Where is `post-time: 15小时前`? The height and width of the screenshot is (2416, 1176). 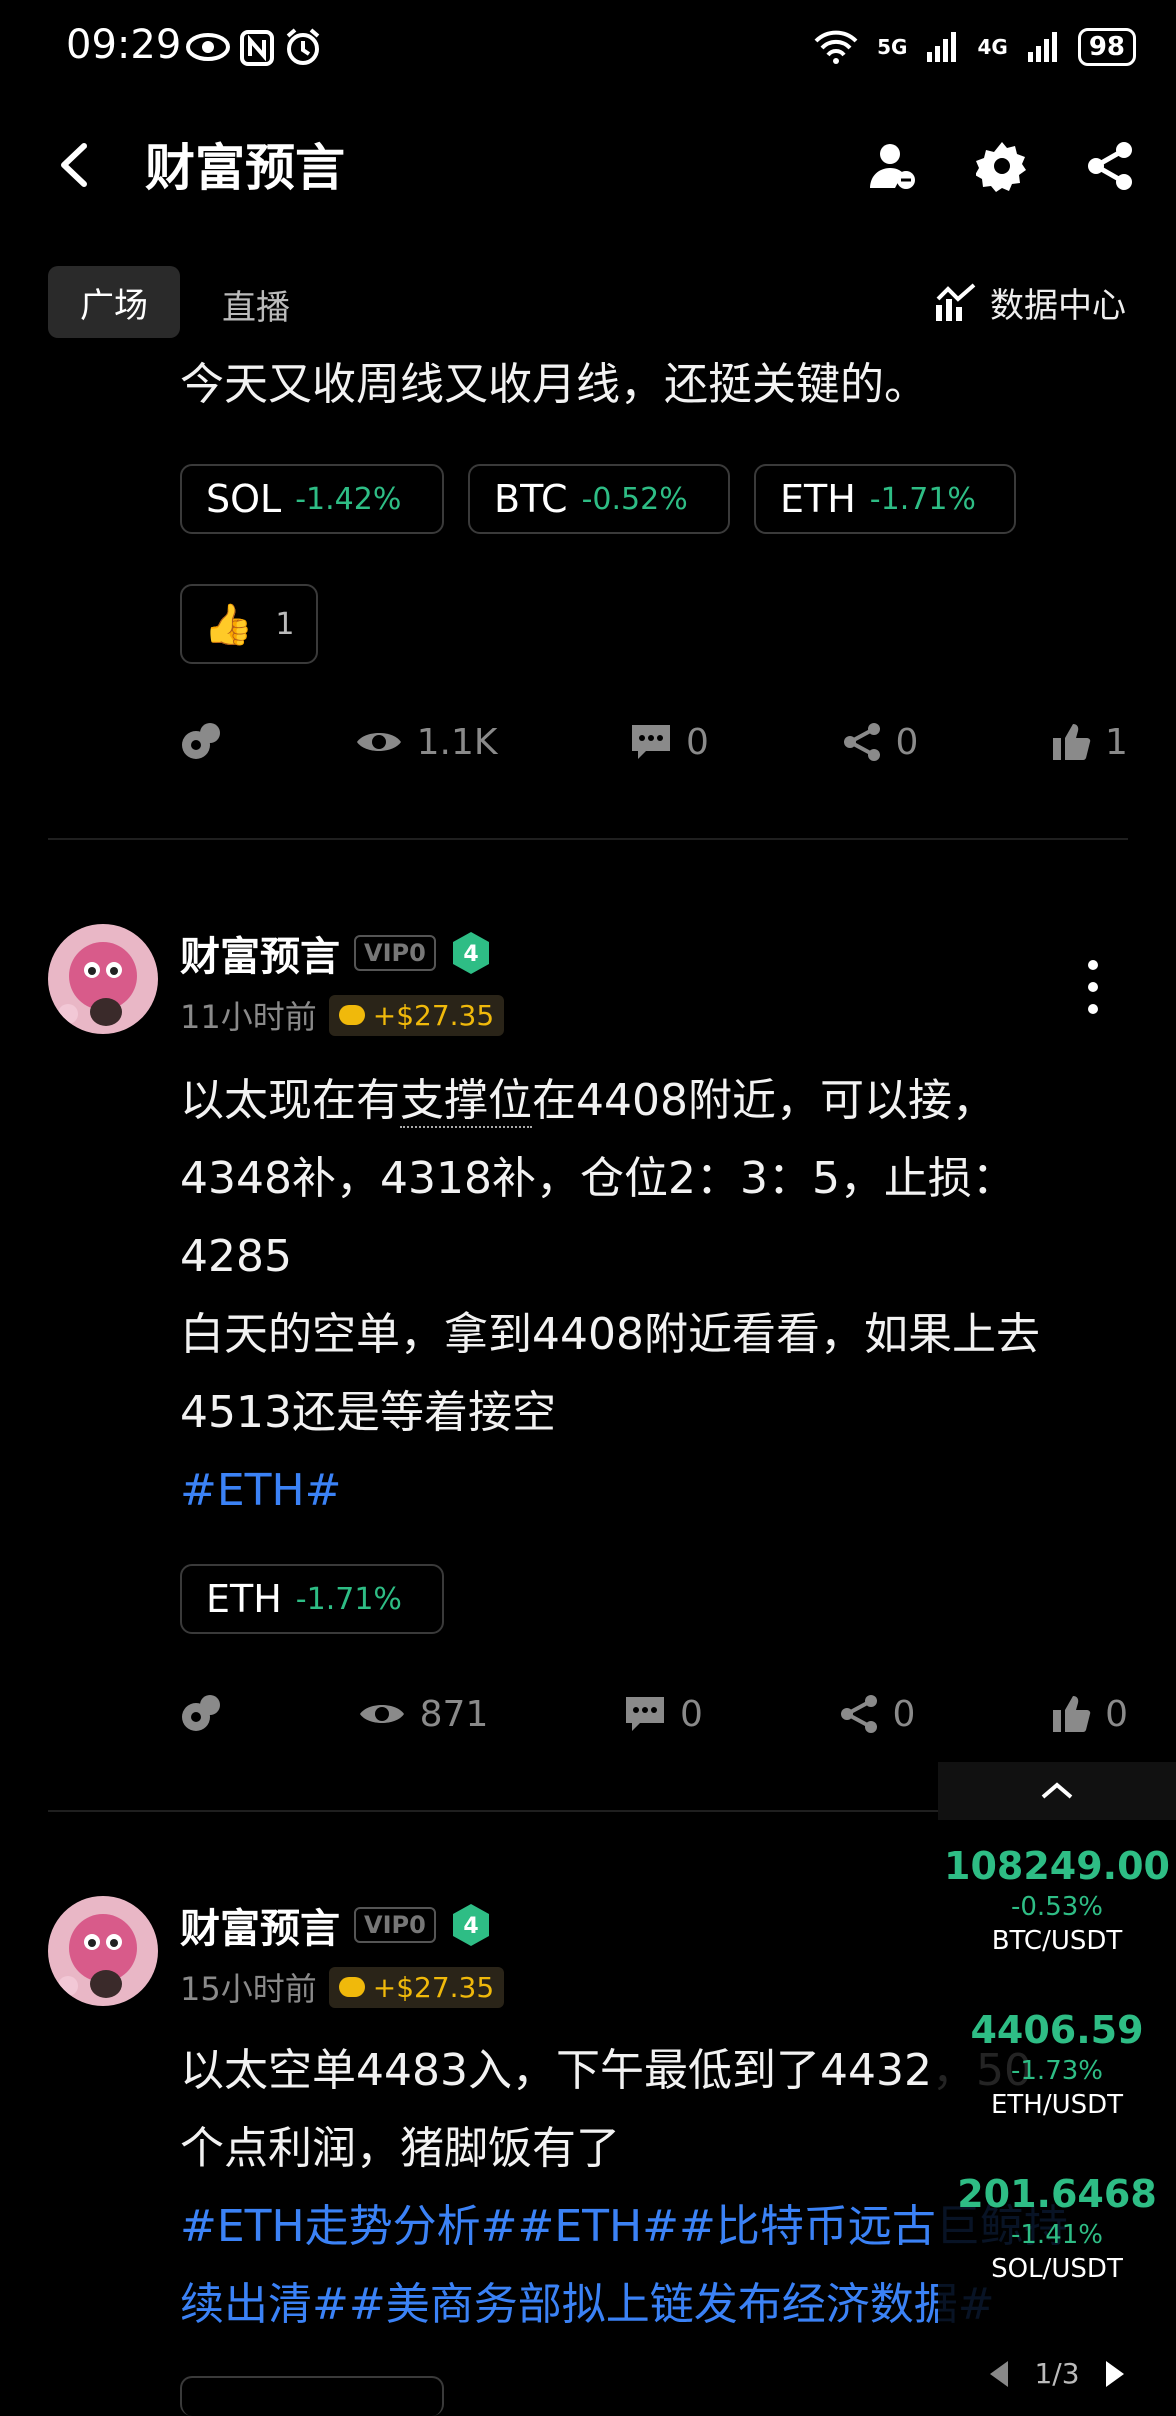
post-time: 15小时前 is located at coordinates (248, 1989).